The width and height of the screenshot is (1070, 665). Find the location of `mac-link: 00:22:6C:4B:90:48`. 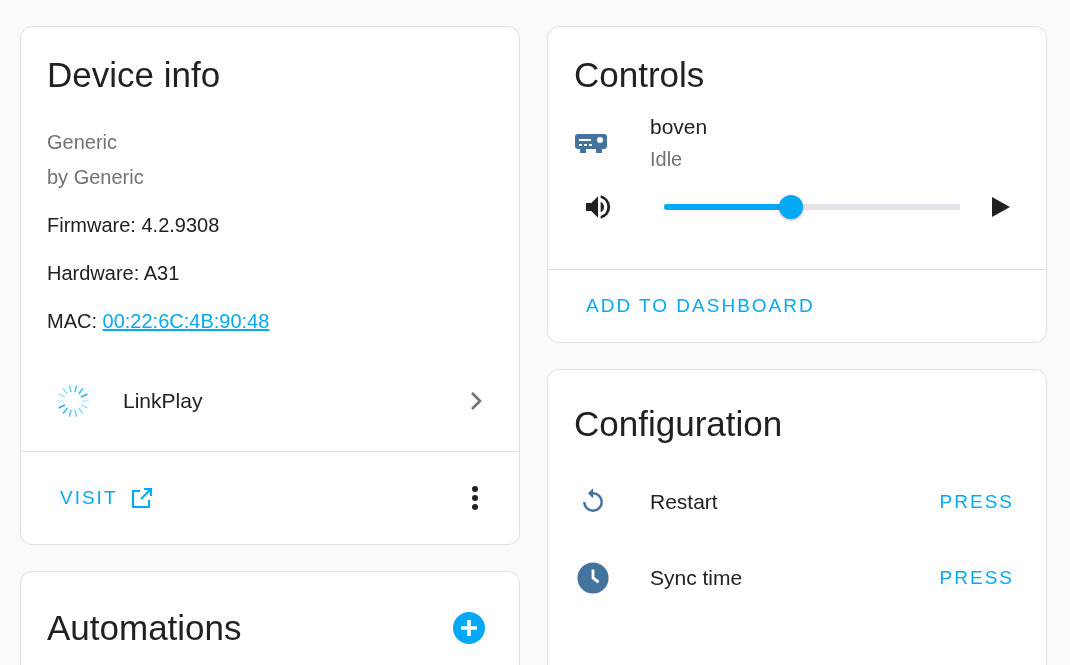

mac-link: 00:22:6C:4B:90:48 is located at coordinates (186, 321).